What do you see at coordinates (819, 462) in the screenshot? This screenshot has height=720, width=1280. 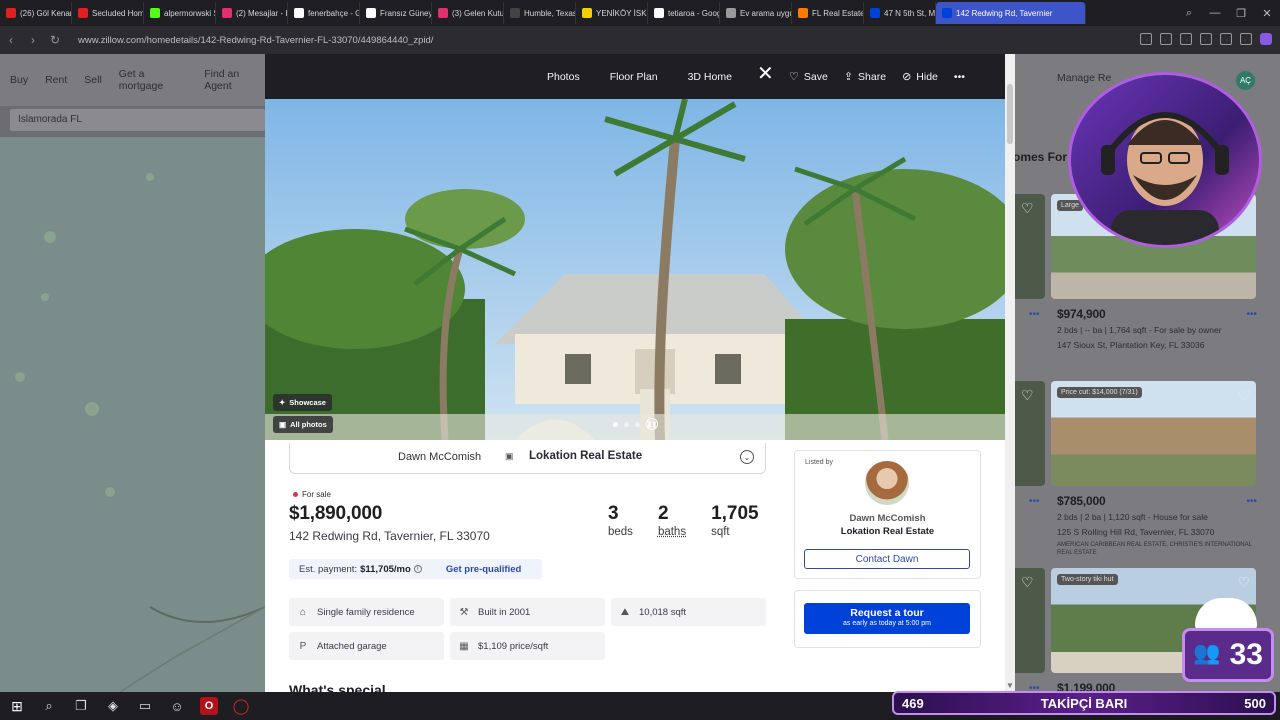 I see `listed-by-label: Listed by` at bounding box center [819, 462].